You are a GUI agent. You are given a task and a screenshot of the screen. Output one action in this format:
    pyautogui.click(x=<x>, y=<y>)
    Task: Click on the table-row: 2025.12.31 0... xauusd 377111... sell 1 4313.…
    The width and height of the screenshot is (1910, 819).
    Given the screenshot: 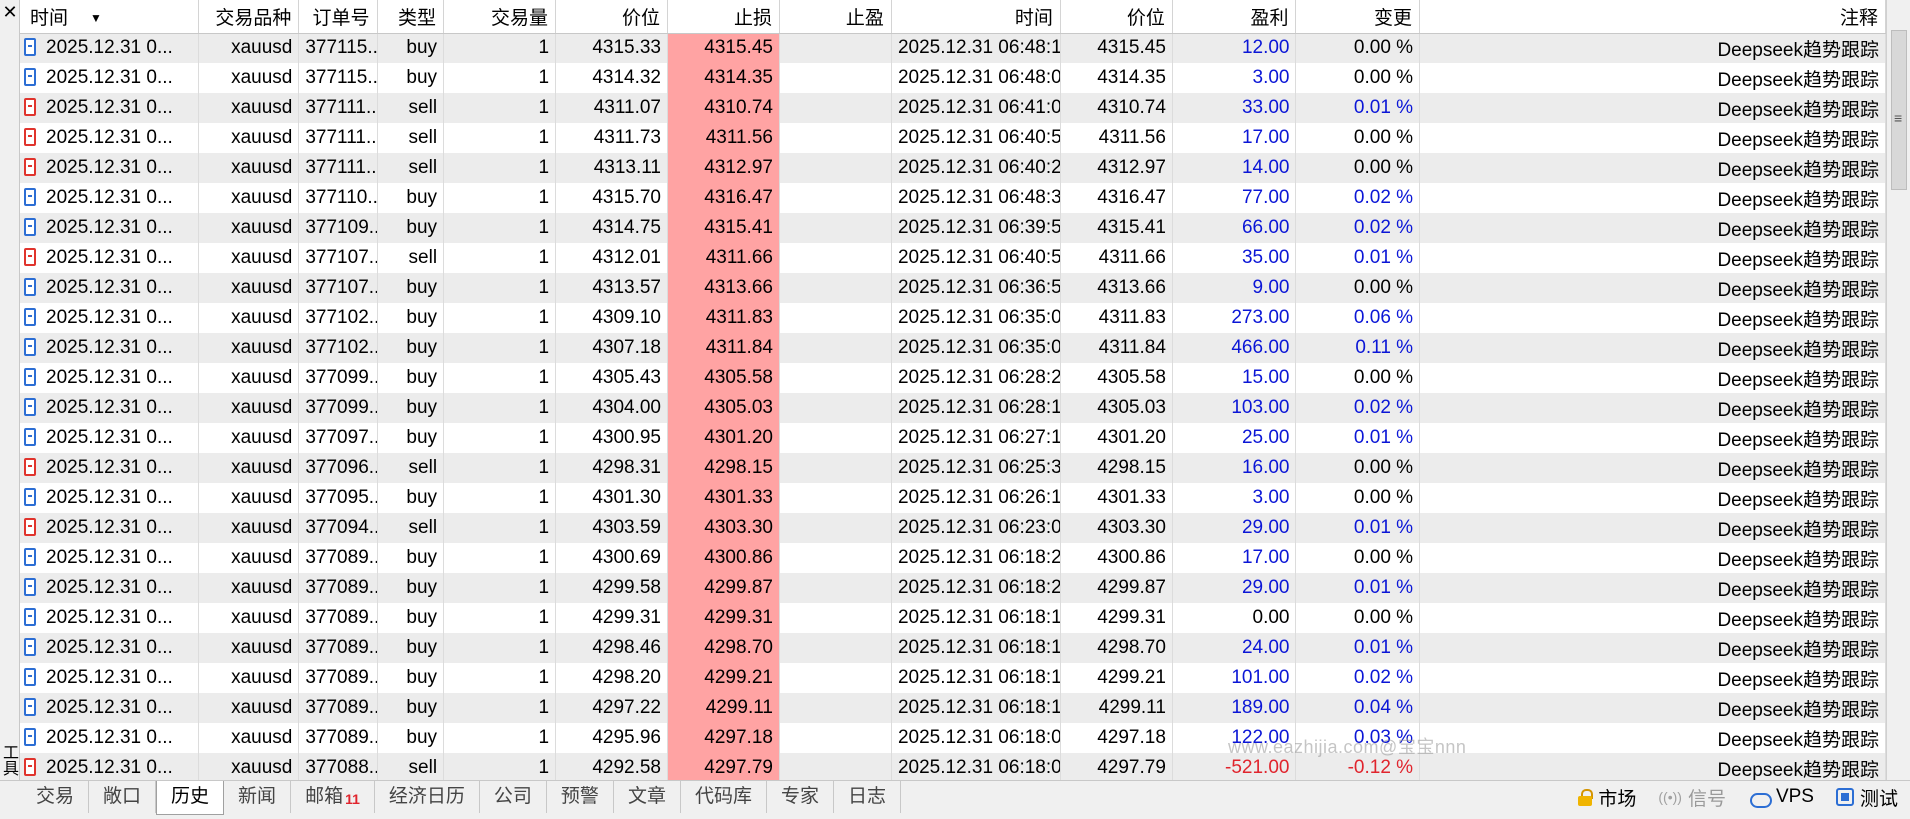 What is the action you would take?
    pyautogui.click(x=953, y=168)
    